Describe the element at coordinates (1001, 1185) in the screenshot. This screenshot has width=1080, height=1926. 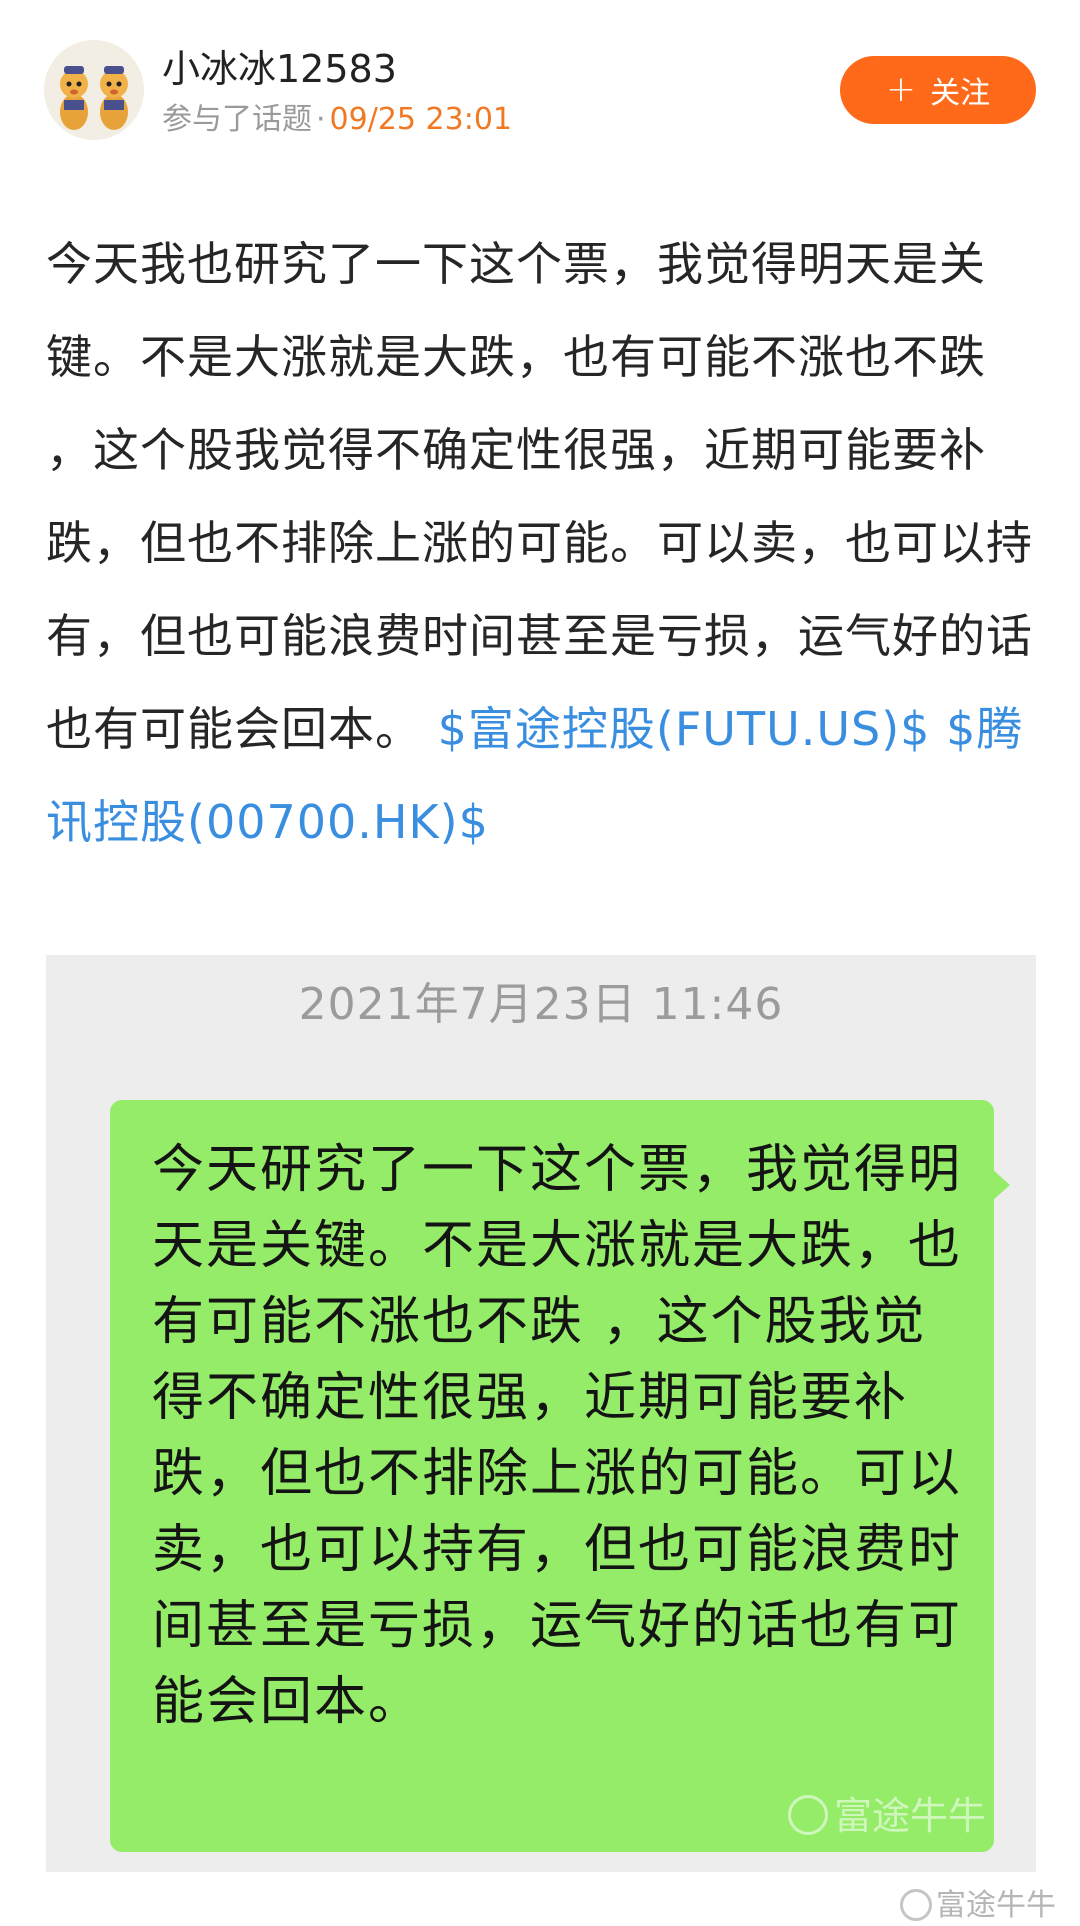
I see `bubble-tail` at that location.